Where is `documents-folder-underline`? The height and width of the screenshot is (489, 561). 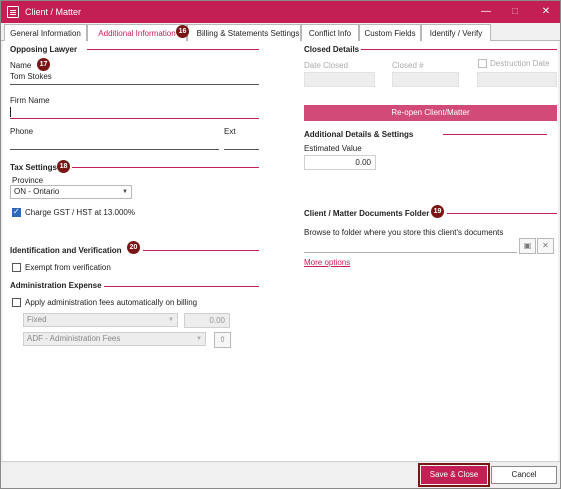
documents-folder-underline is located at coordinates (410, 252).